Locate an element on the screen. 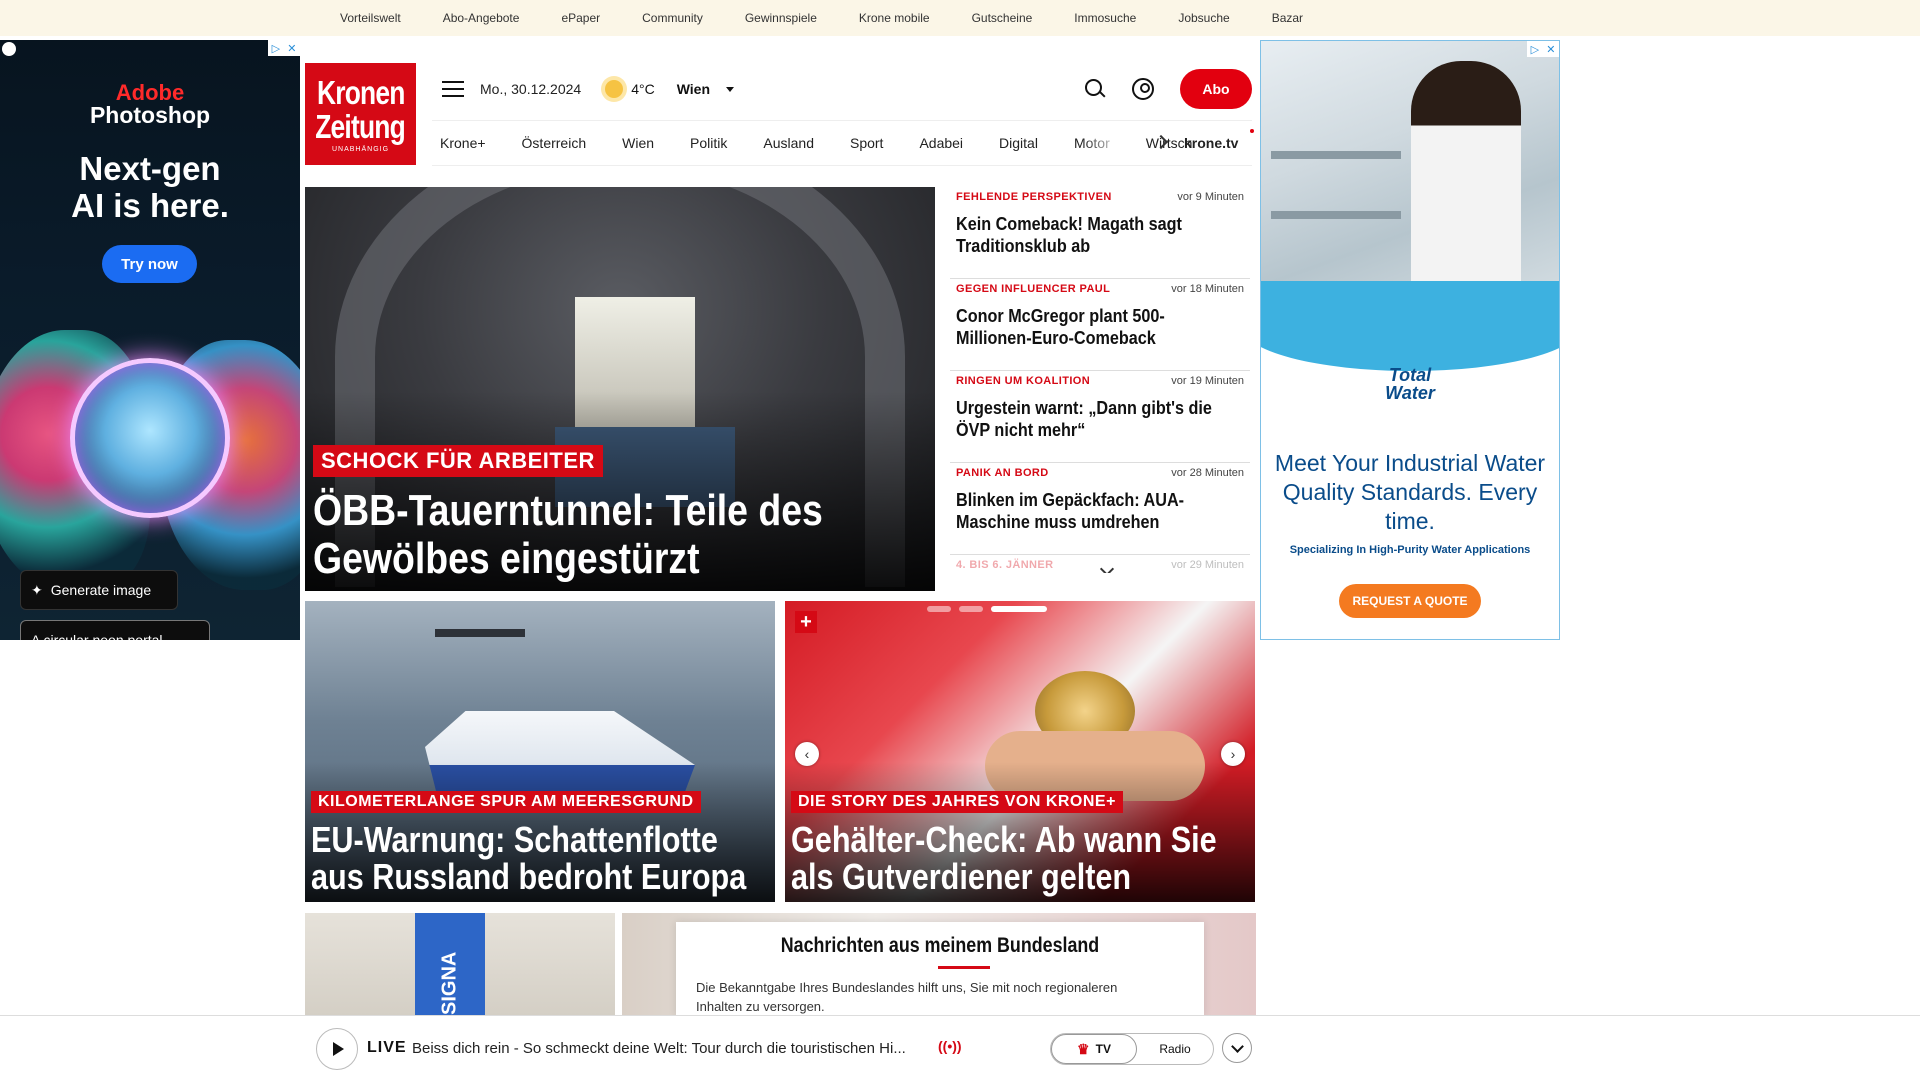  try-now-button: Try now is located at coordinates (149, 264).